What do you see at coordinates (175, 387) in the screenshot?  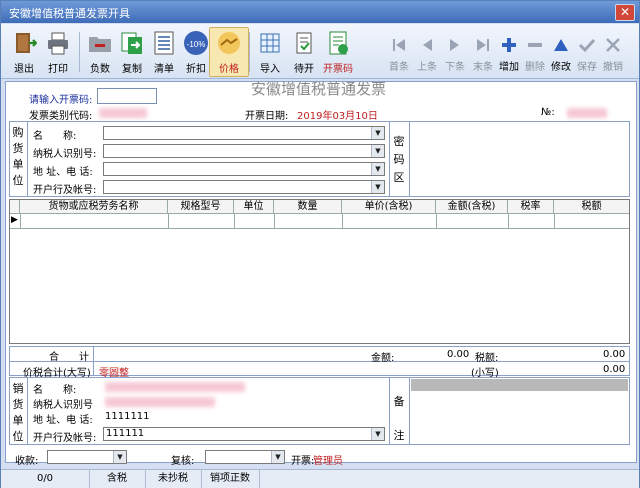 I see `seller-name-value` at bounding box center [175, 387].